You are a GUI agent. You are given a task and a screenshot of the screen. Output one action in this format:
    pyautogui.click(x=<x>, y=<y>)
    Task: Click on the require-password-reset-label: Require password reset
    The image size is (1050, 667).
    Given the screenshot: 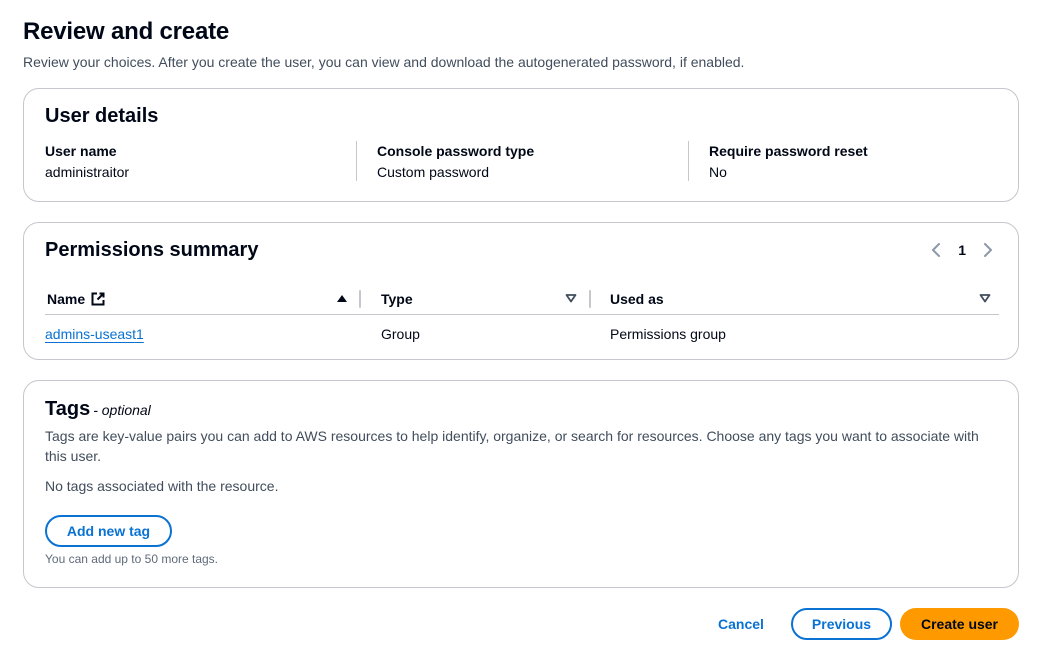 What is the action you would take?
    pyautogui.click(x=788, y=151)
    